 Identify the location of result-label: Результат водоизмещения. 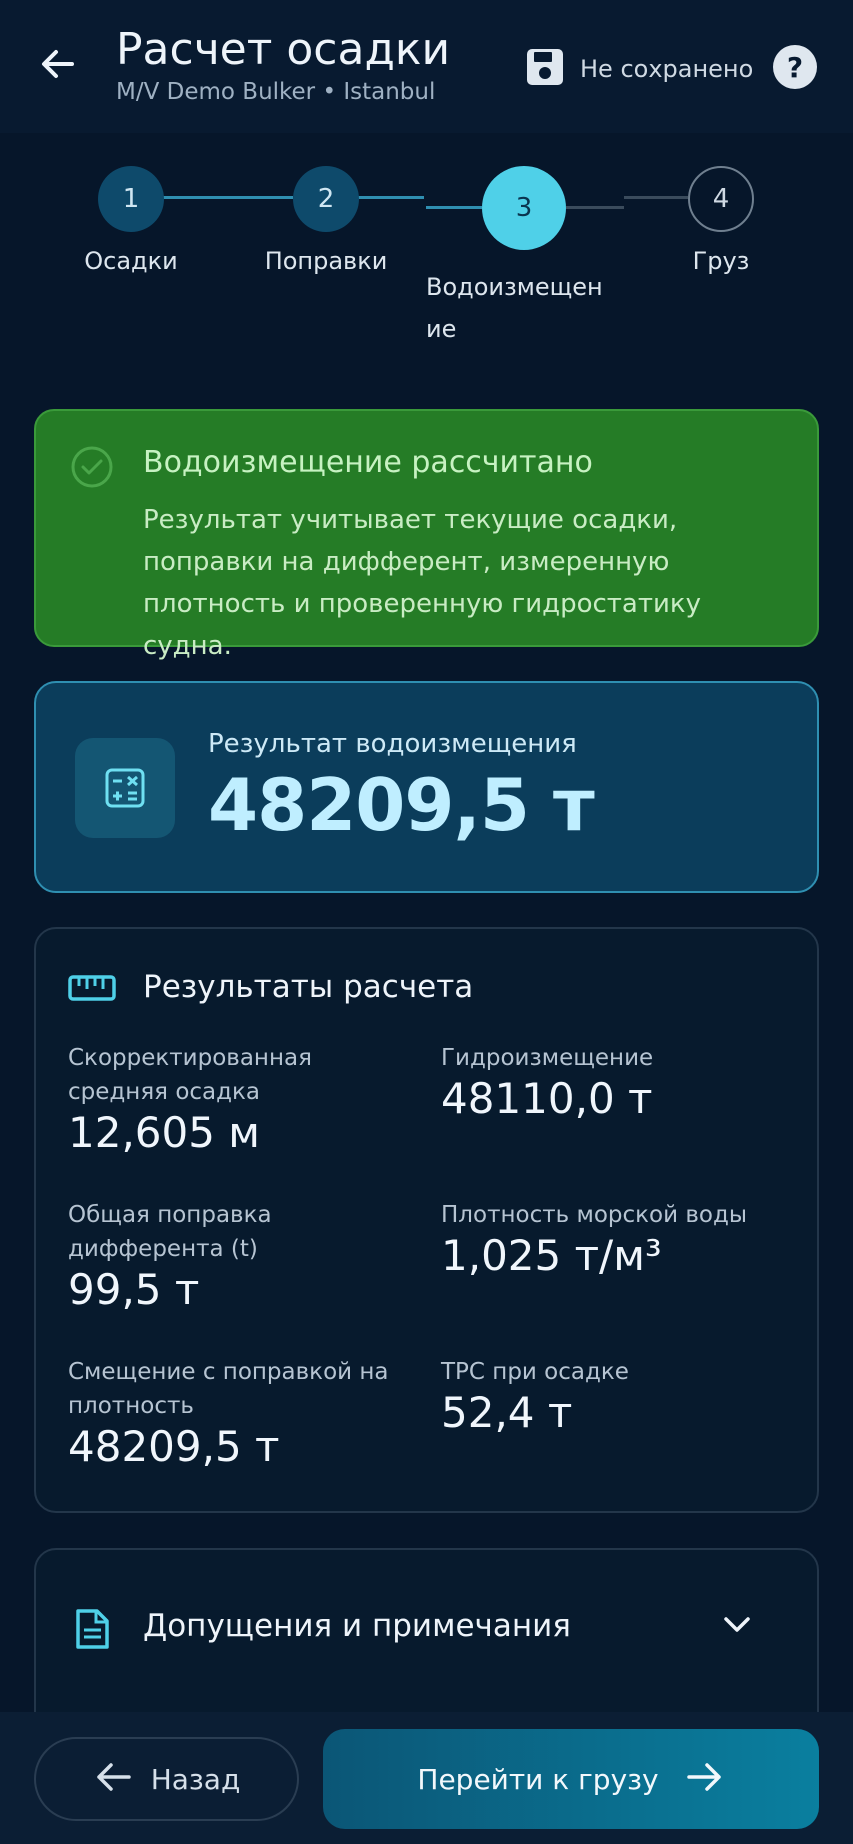
(392, 744).